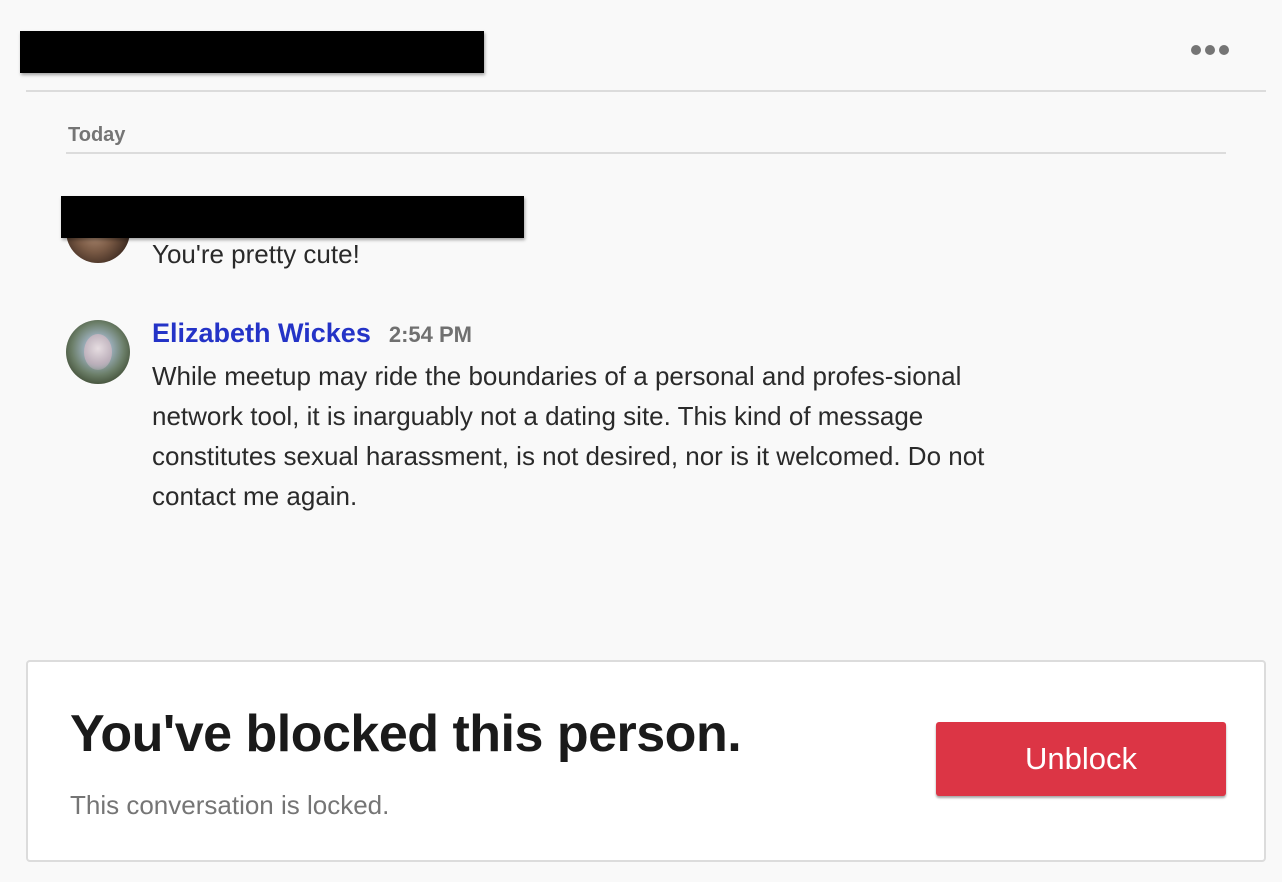 This screenshot has width=1282, height=882. Describe the element at coordinates (252, 52) in the screenshot. I see `conversation-title-redacted` at that location.